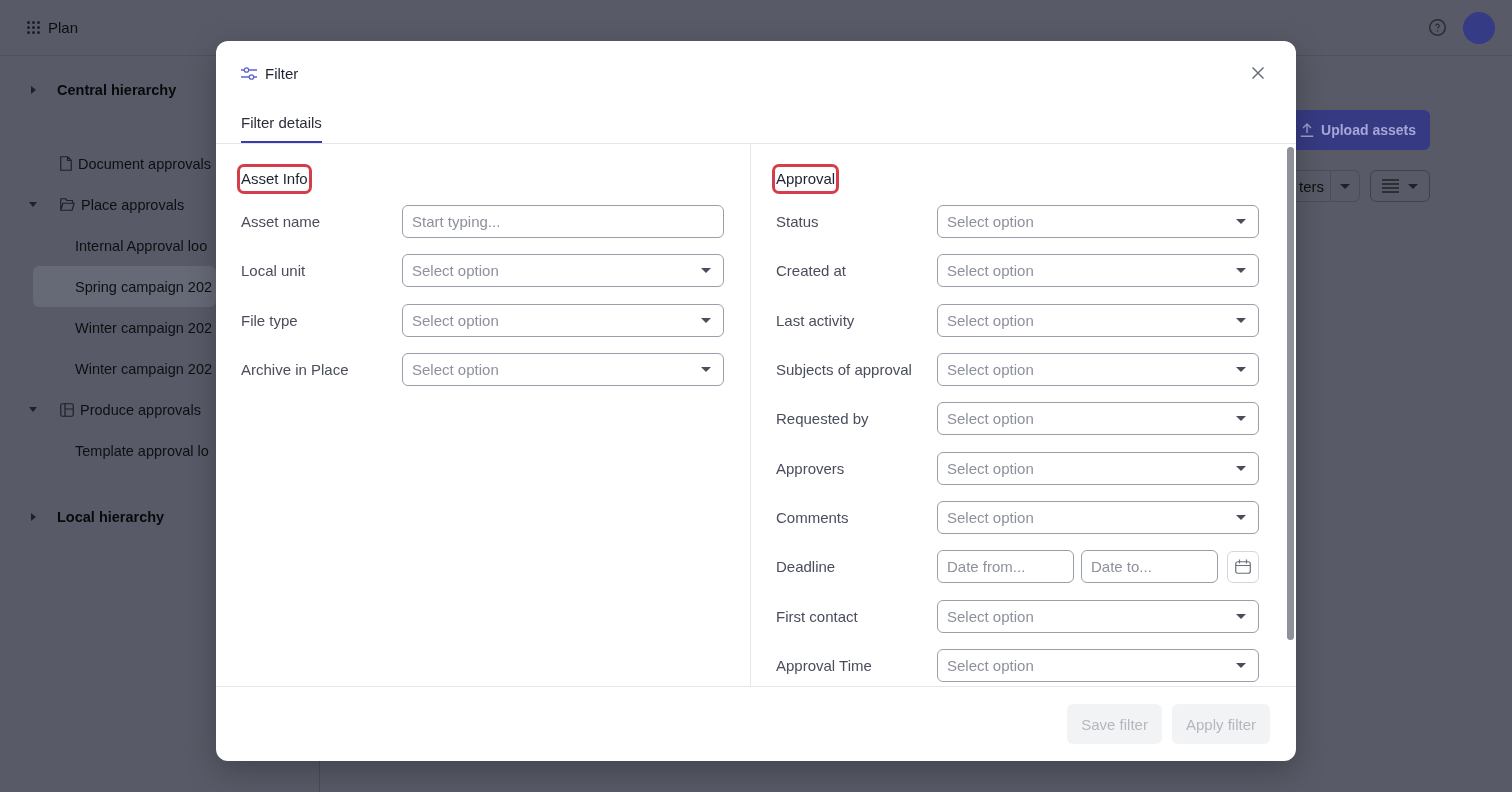 The image size is (1512, 792). What do you see at coordinates (113, 409) in the screenshot?
I see `tree-item: Produce approvals` at bounding box center [113, 409].